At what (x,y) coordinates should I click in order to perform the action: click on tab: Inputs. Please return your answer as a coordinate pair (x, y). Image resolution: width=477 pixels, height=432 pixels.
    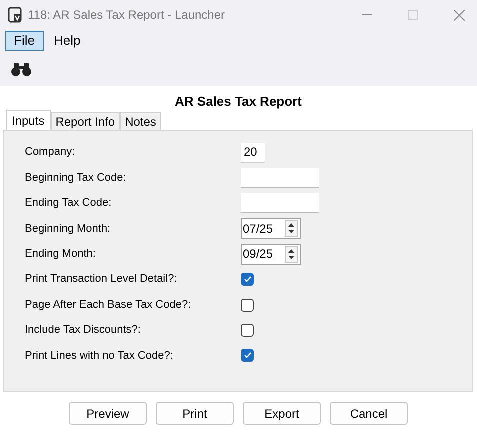
    Looking at the image, I should click on (28, 120).